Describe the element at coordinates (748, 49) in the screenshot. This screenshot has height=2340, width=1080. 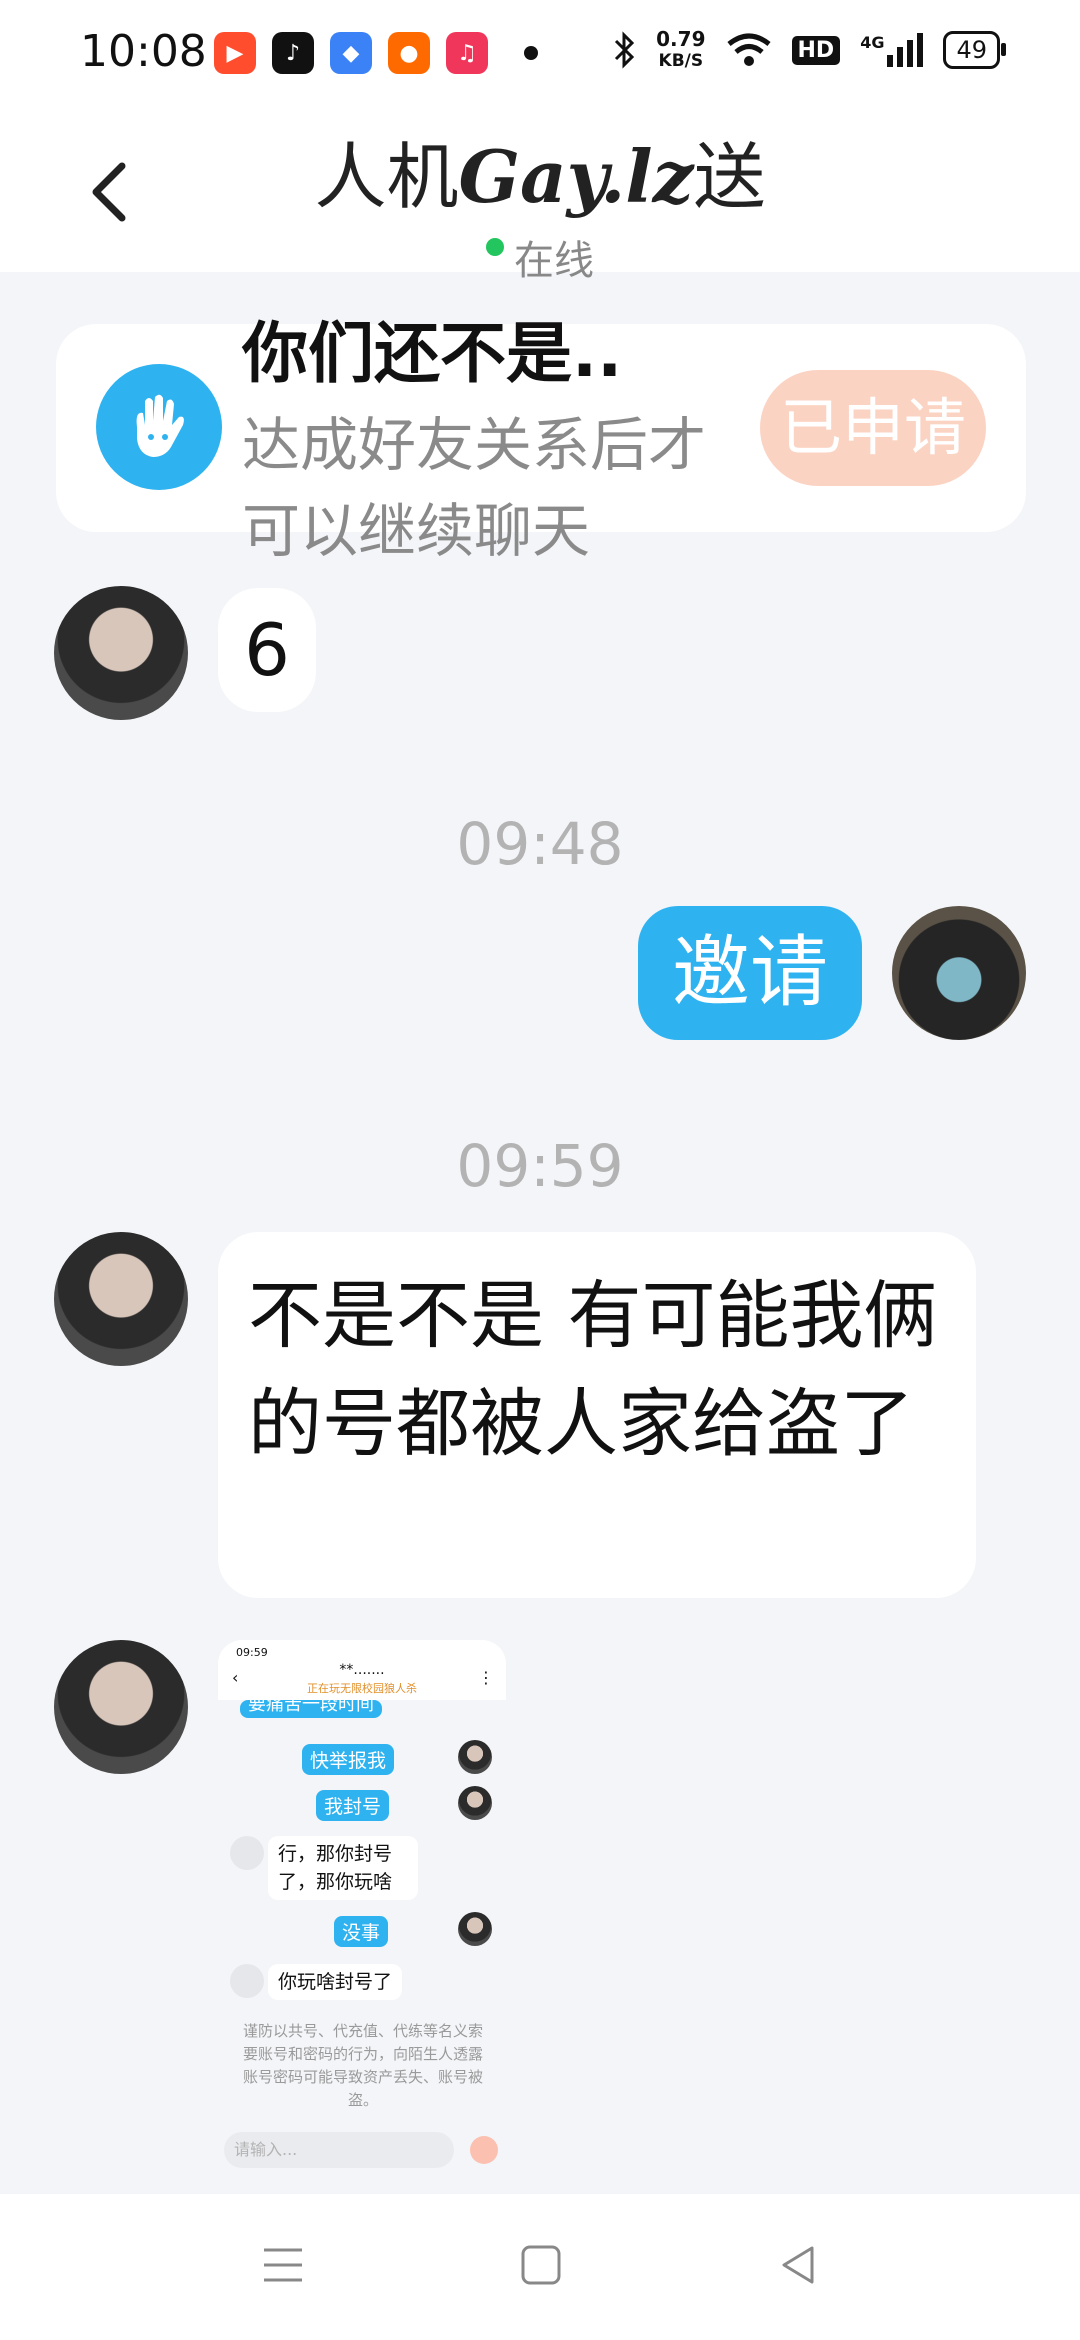
I see `wifi-icon` at that location.